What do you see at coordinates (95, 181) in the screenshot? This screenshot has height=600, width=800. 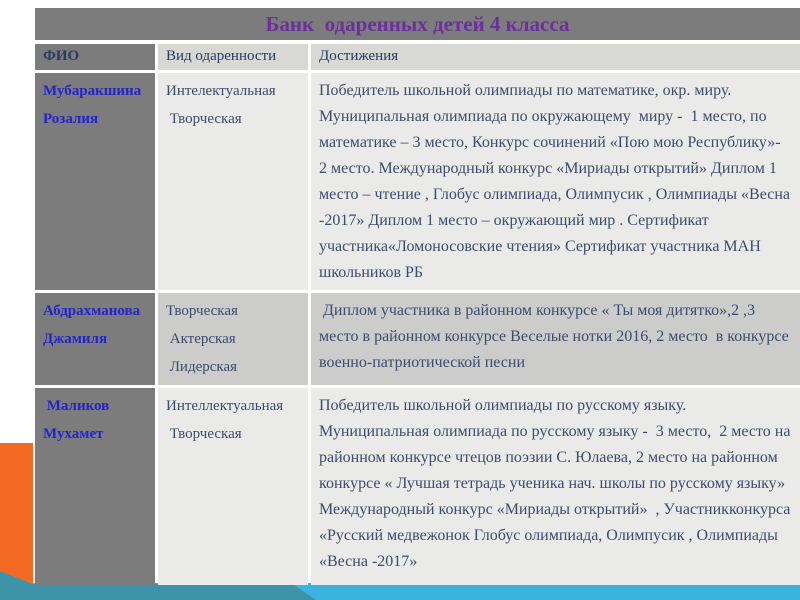 I see `table-row-name: Мубаракшина Розалия` at bounding box center [95, 181].